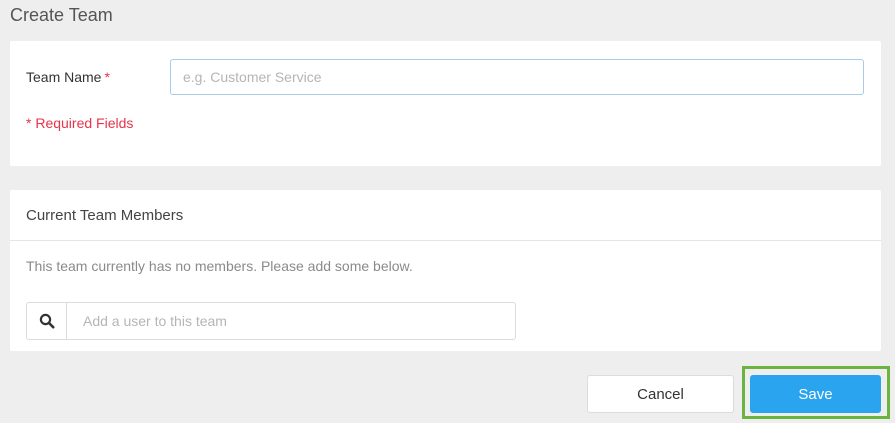 The height and width of the screenshot is (423, 895). What do you see at coordinates (80, 123) in the screenshot?
I see `required-fields-note: * Required Fields` at bounding box center [80, 123].